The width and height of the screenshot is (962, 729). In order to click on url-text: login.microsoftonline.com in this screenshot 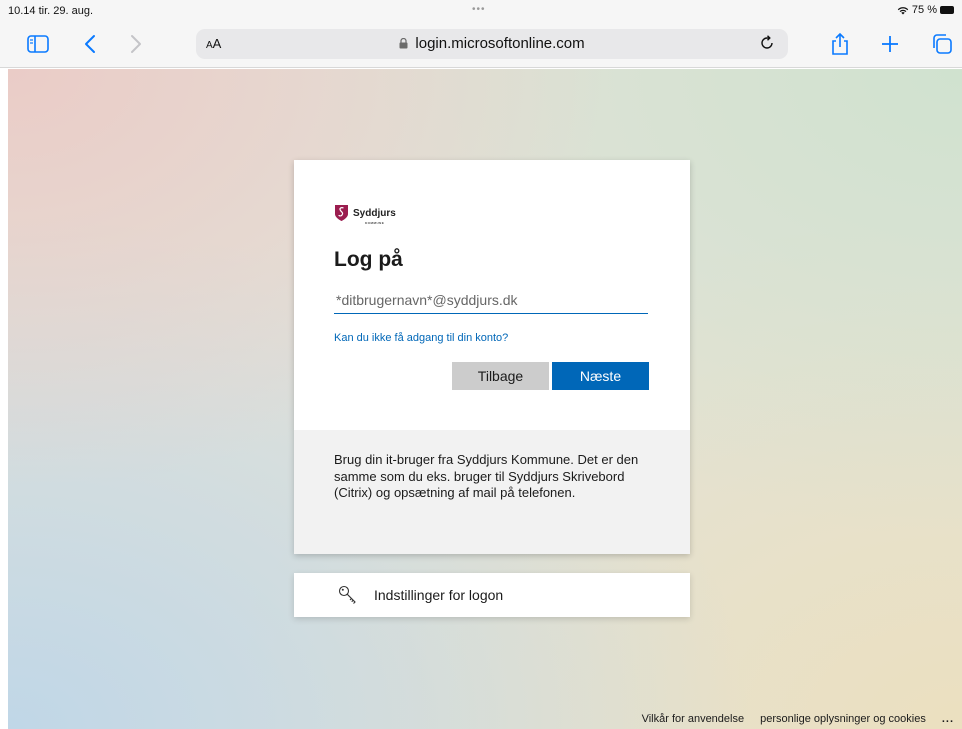, I will do `click(492, 43)`.